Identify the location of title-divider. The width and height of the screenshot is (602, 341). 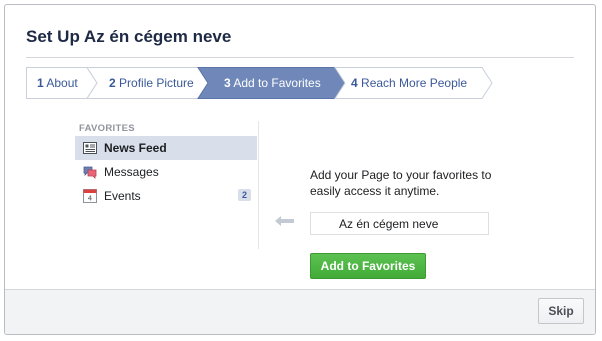
(300, 57).